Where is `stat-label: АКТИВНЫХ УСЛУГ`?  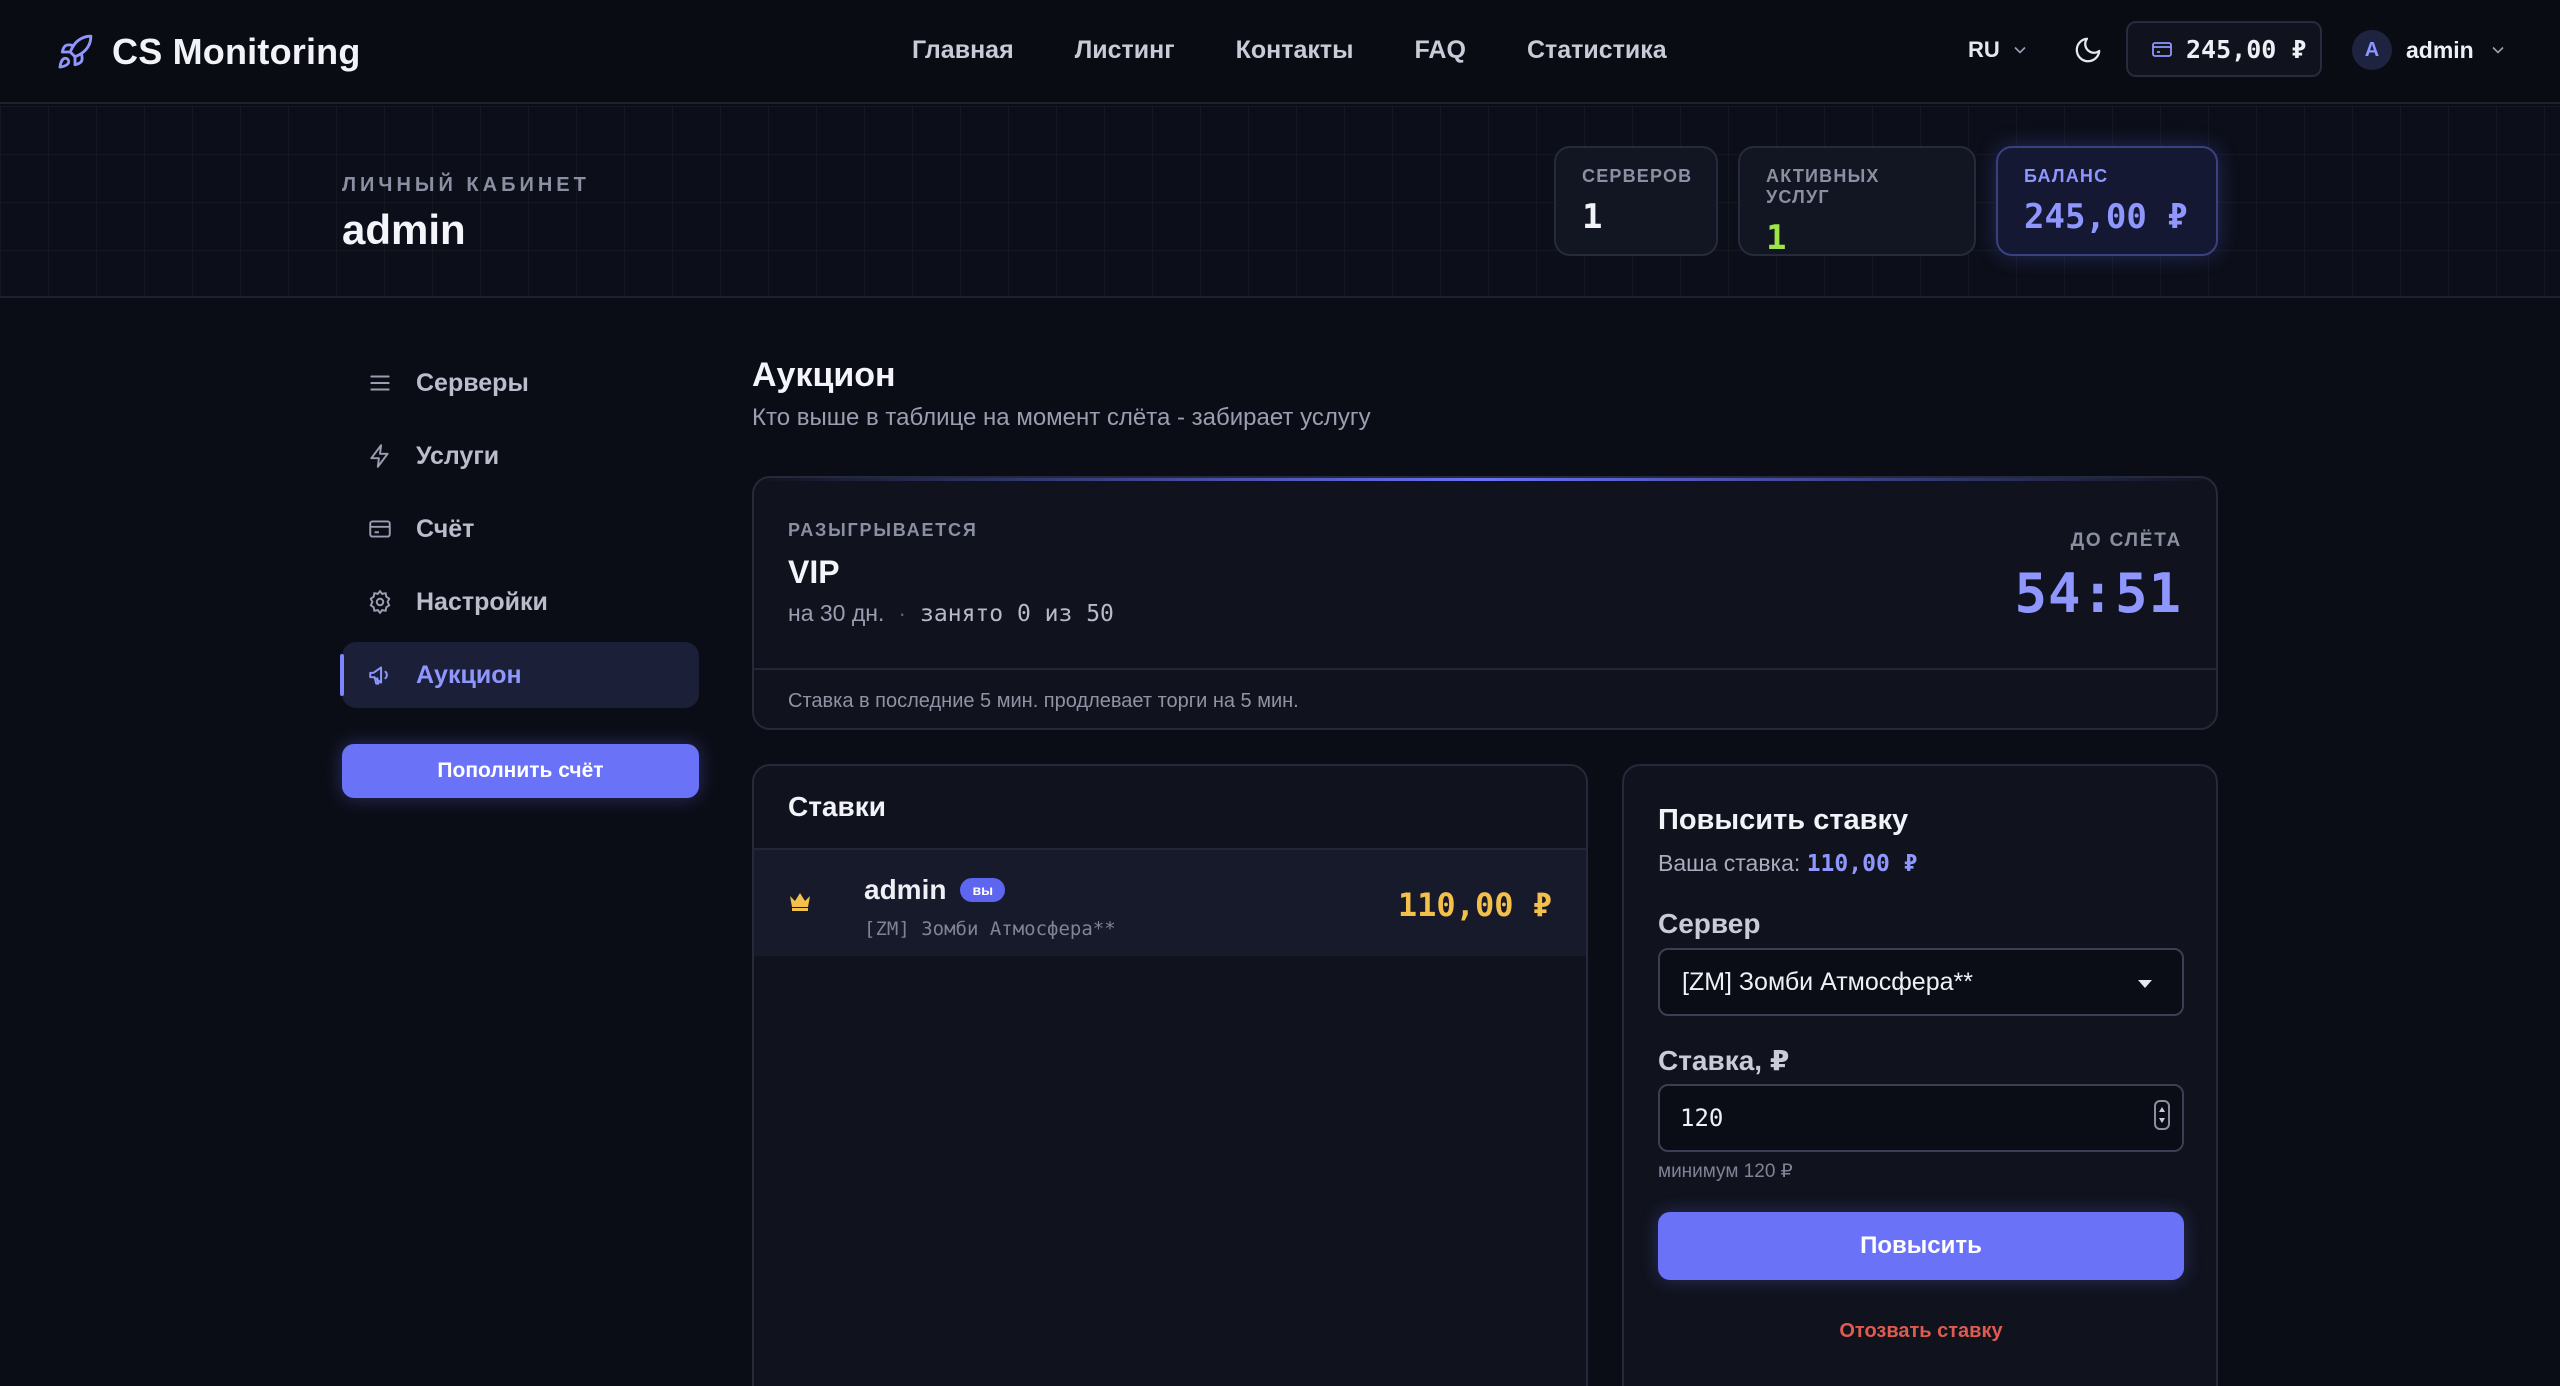
stat-label: АКТИВНЫХ УСЛУГ is located at coordinates (1823, 186).